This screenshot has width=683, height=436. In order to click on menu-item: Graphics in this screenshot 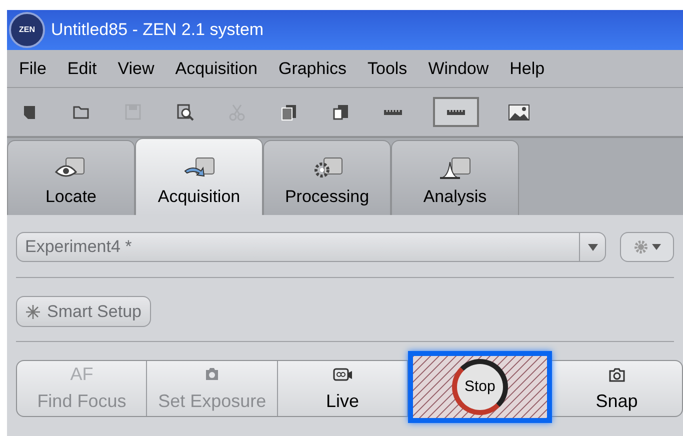, I will do `click(312, 69)`.